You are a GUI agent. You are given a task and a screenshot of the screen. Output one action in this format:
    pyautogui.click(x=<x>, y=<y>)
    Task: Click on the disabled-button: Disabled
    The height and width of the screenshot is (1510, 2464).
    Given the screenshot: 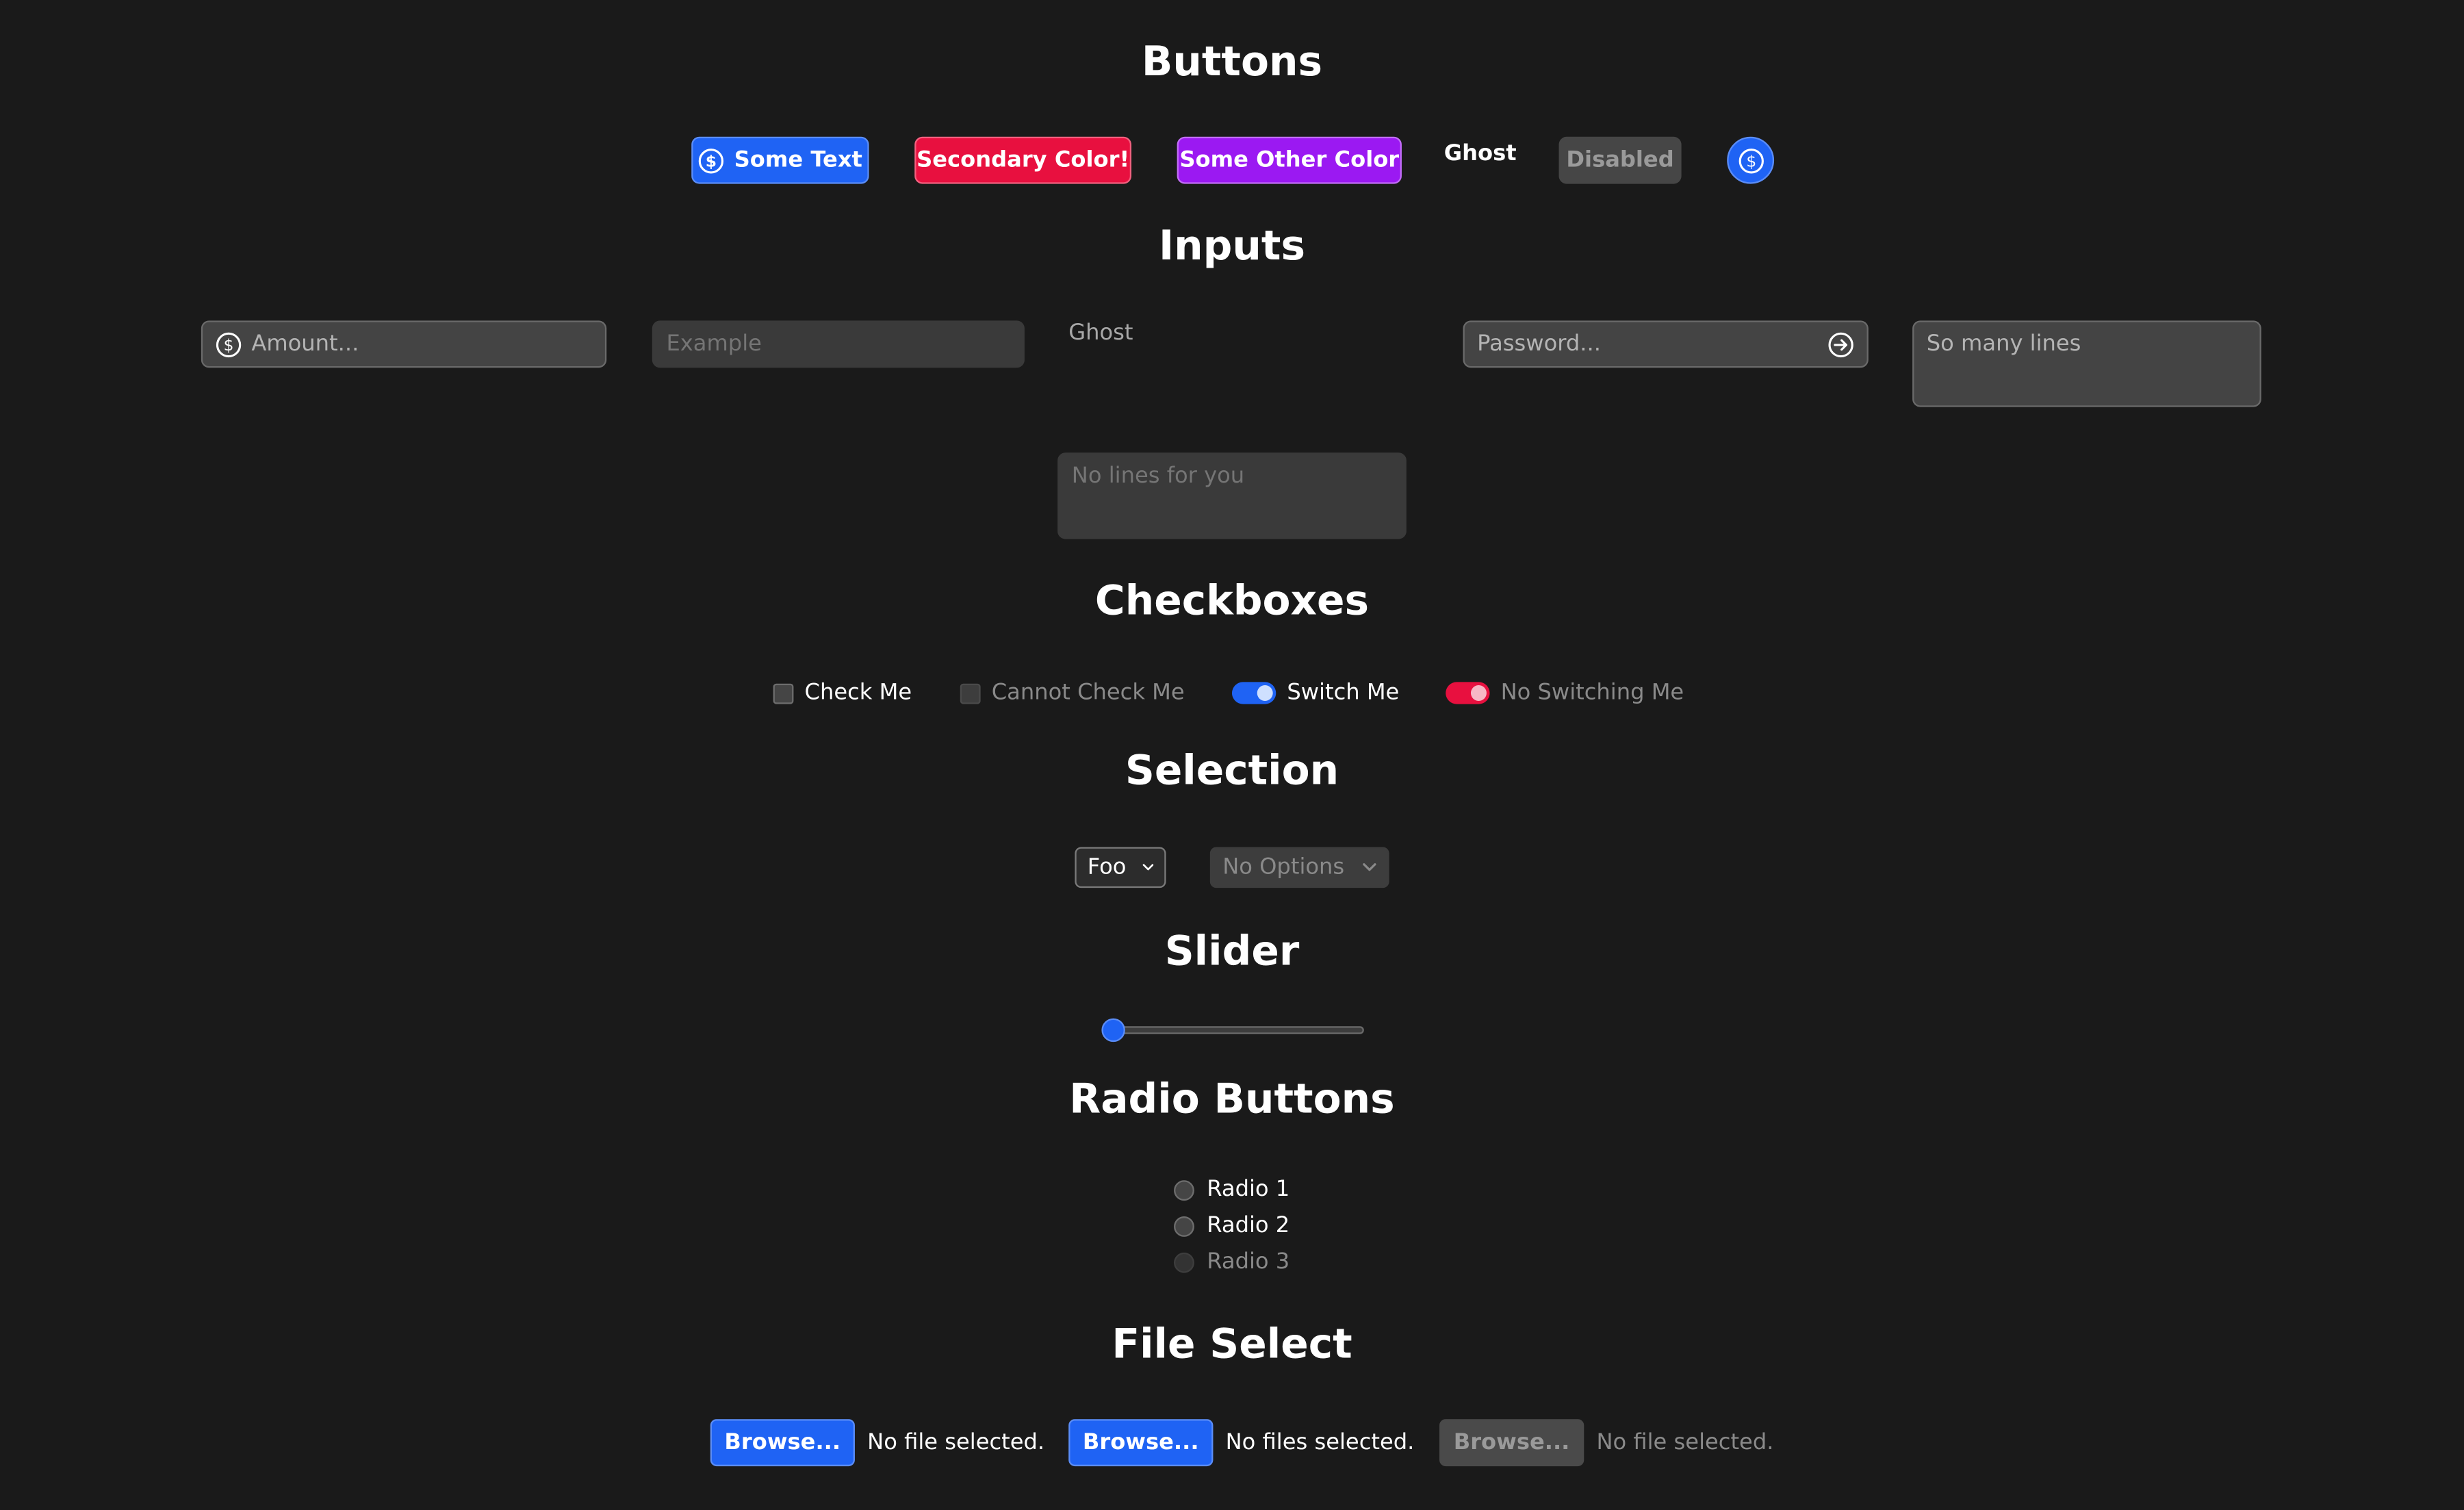 What is the action you would take?
    pyautogui.click(x=1620, y=160)
    